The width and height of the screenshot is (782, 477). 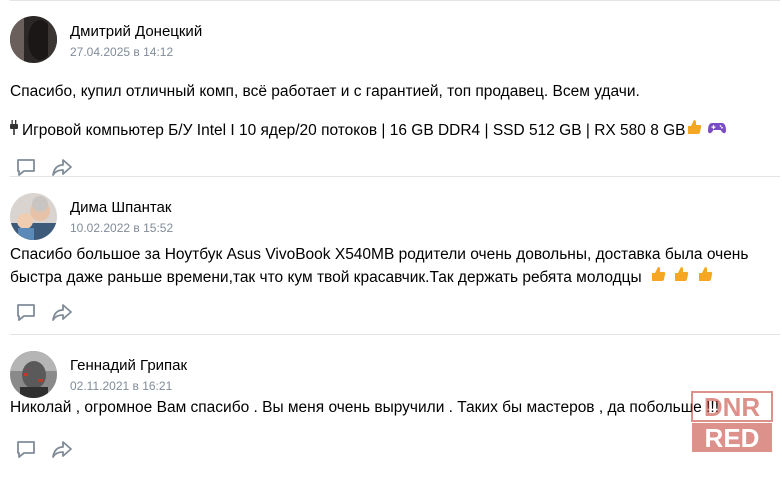 What do you see at coordinates (14, 130) in the screenshot?
I see `plug-icon` at bounding box center [14, 130].